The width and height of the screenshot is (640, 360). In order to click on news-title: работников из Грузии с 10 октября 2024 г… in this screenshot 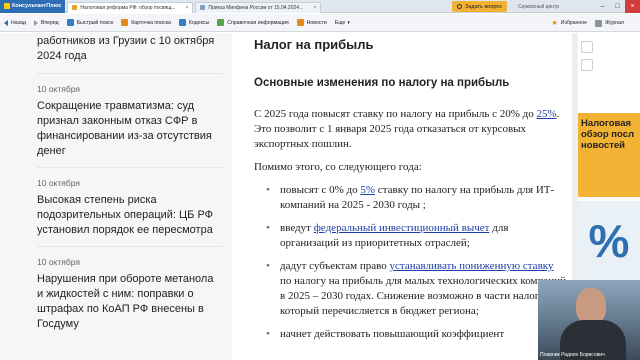, I will do `click(130, 49)`.